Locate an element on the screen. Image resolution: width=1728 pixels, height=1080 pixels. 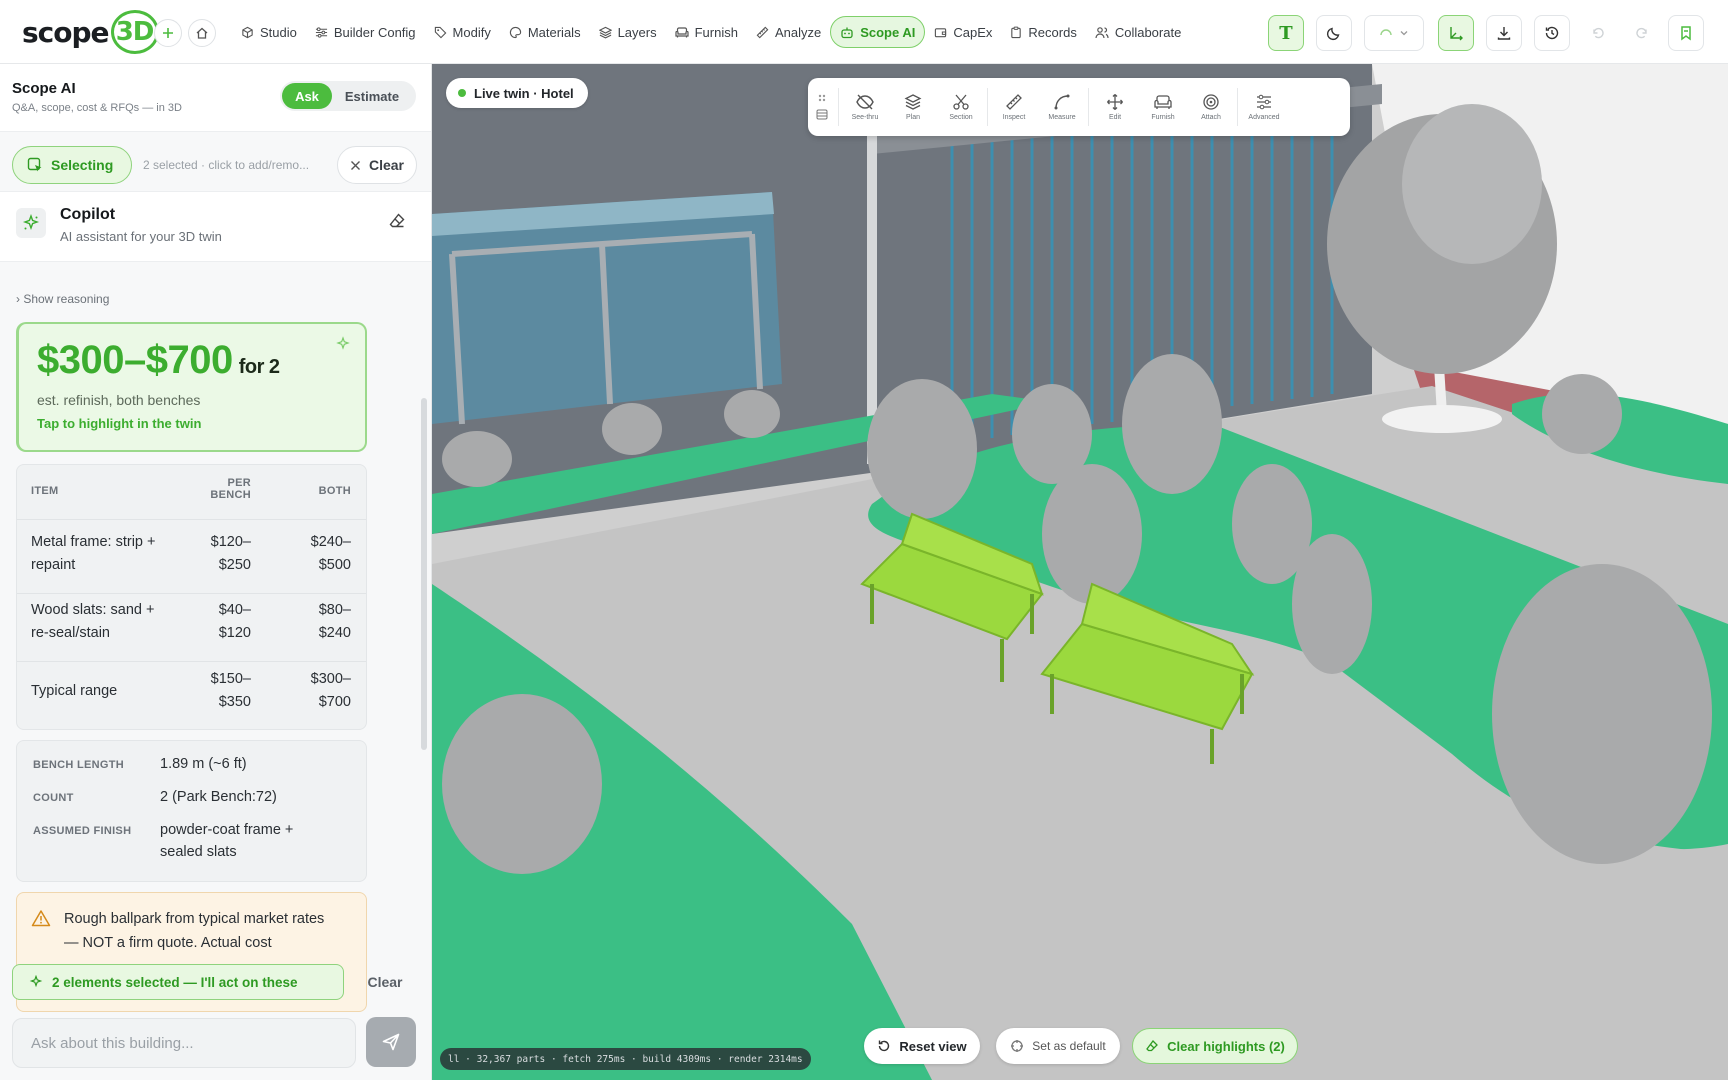
toolbar-divider is located at coordinates (838, 107).